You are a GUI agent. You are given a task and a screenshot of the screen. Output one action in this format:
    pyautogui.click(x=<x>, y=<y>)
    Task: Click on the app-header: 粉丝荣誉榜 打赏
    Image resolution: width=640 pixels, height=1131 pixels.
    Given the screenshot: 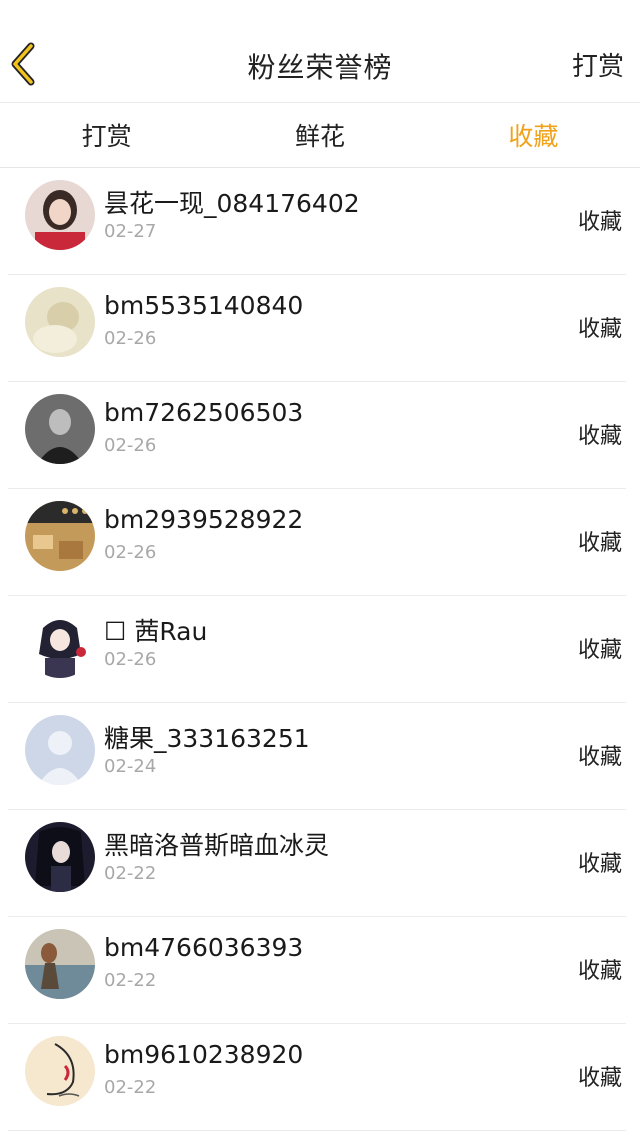 What is the action you would take?
    pyautogui.click(x=320, y=51)
    